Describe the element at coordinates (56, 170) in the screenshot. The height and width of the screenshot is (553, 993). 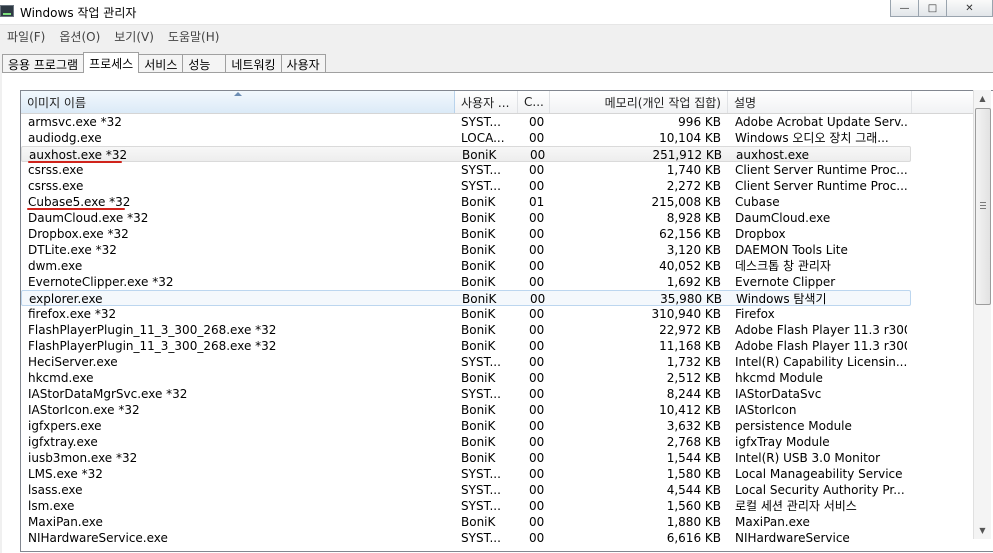
I see `process-name: csrss.exe` at that location.